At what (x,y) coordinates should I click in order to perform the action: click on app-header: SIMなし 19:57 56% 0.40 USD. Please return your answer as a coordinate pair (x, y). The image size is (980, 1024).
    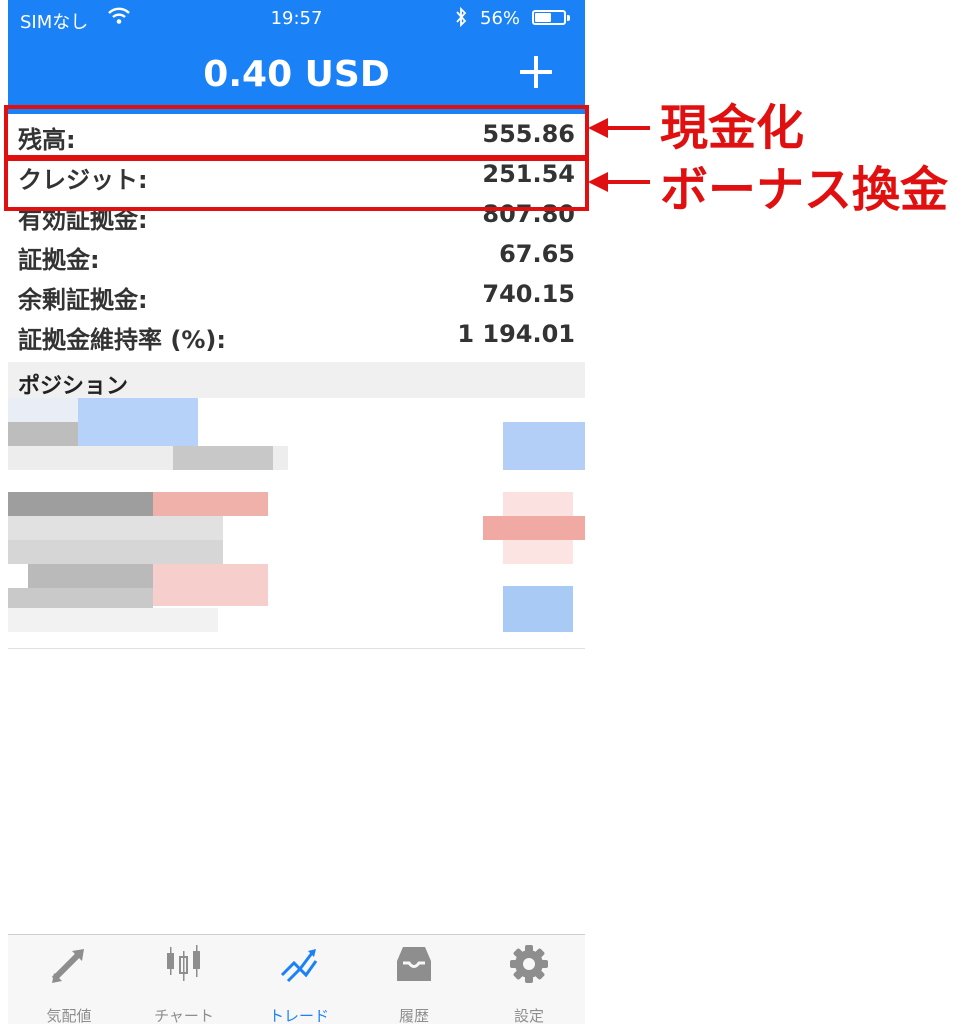
    Looking at the image, I should click on (296, 57).